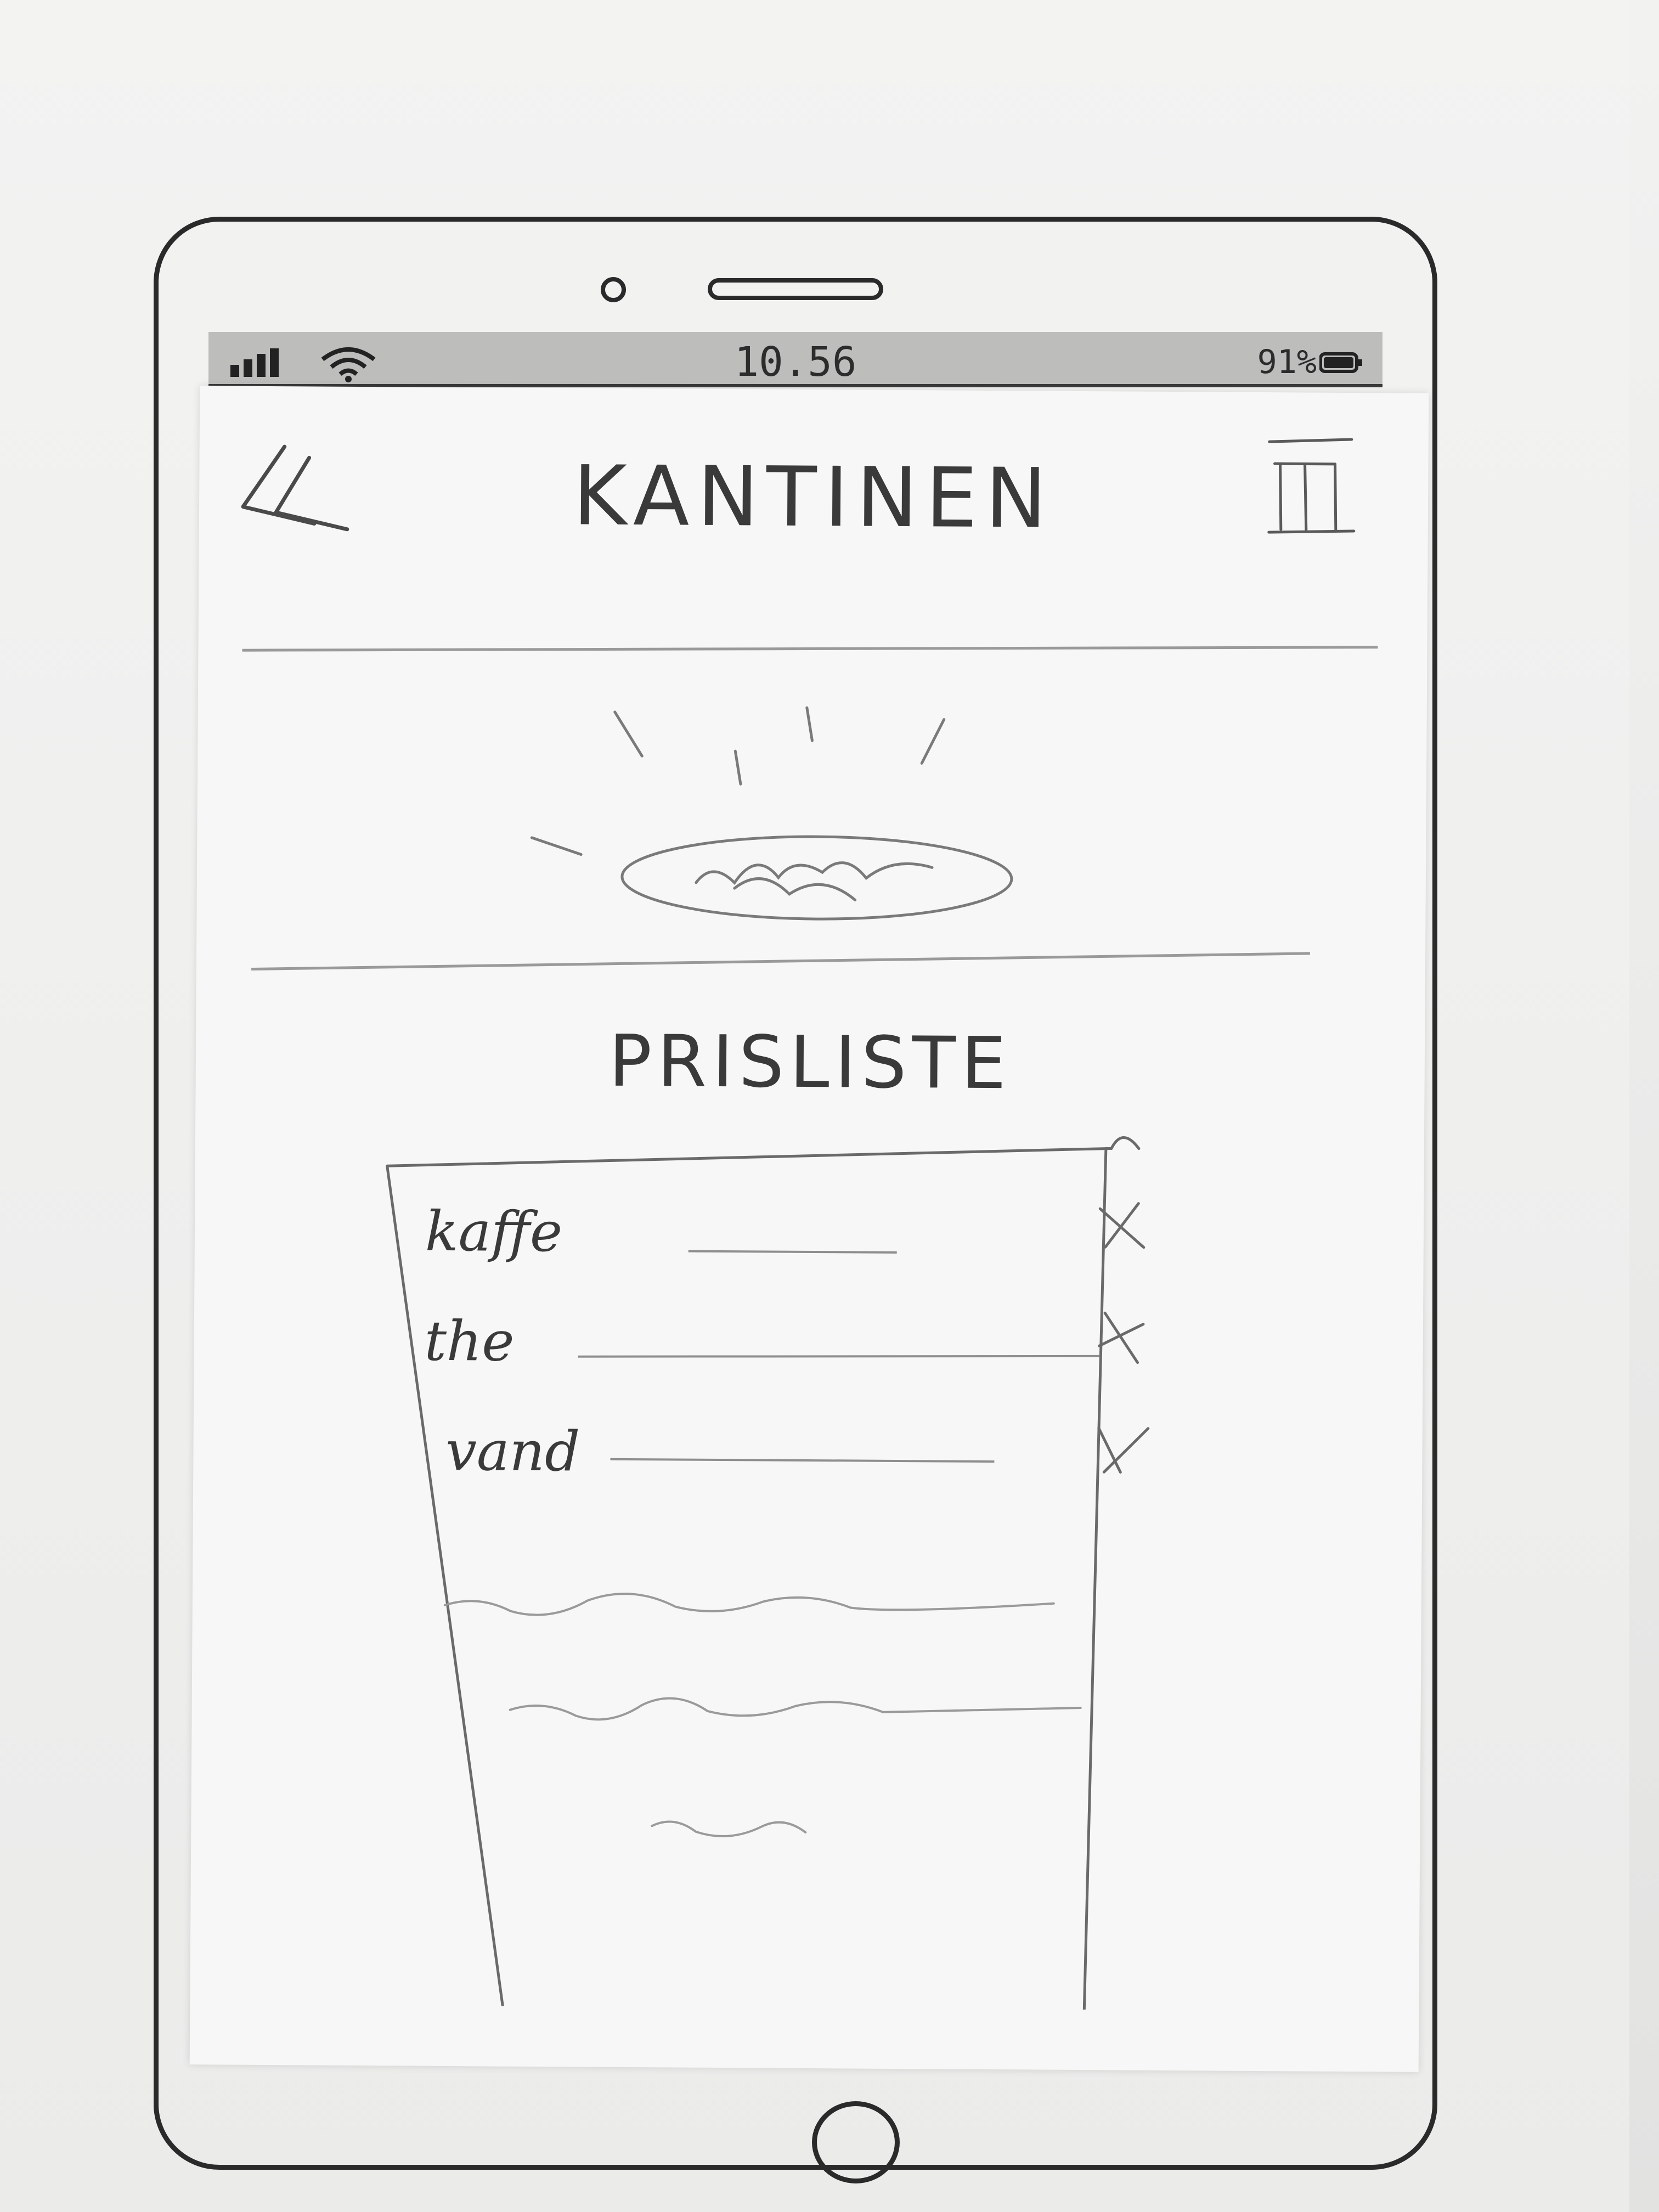  I want to click on menu-button, so click(1313, 486).